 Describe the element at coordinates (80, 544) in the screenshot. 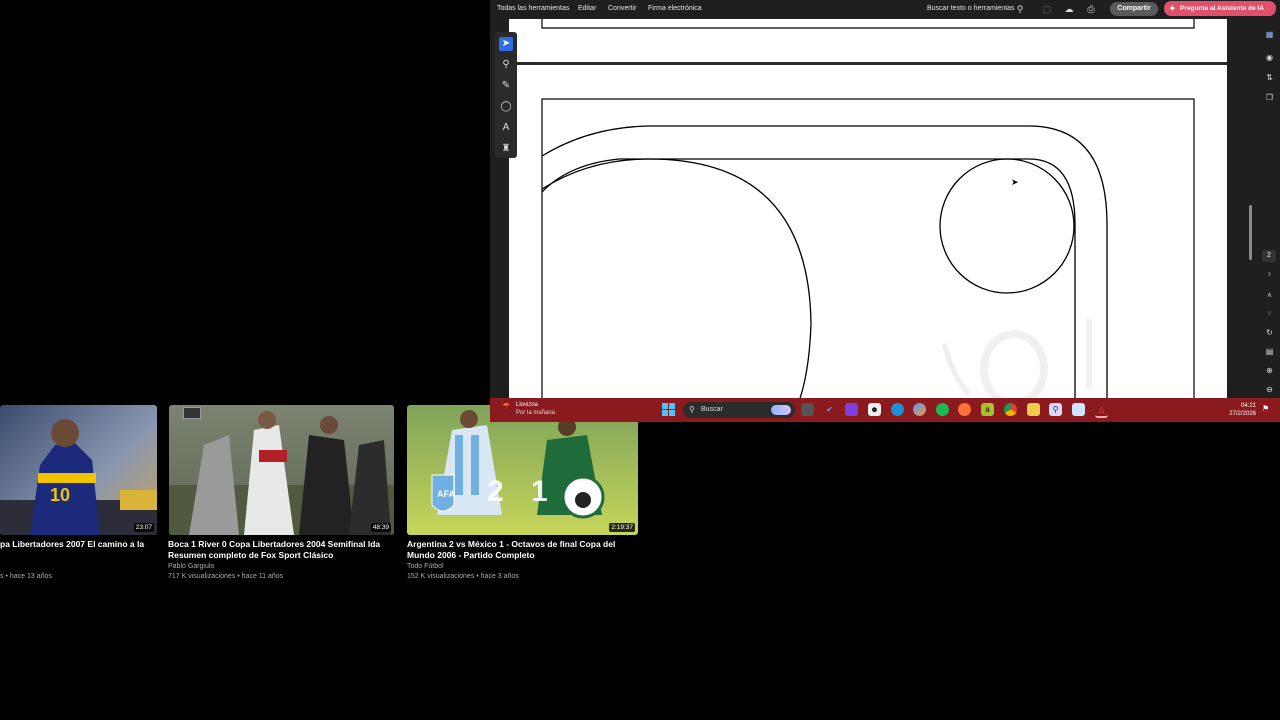

I see `video-title: pa Libertadores 2007 El camino a la` at that location.